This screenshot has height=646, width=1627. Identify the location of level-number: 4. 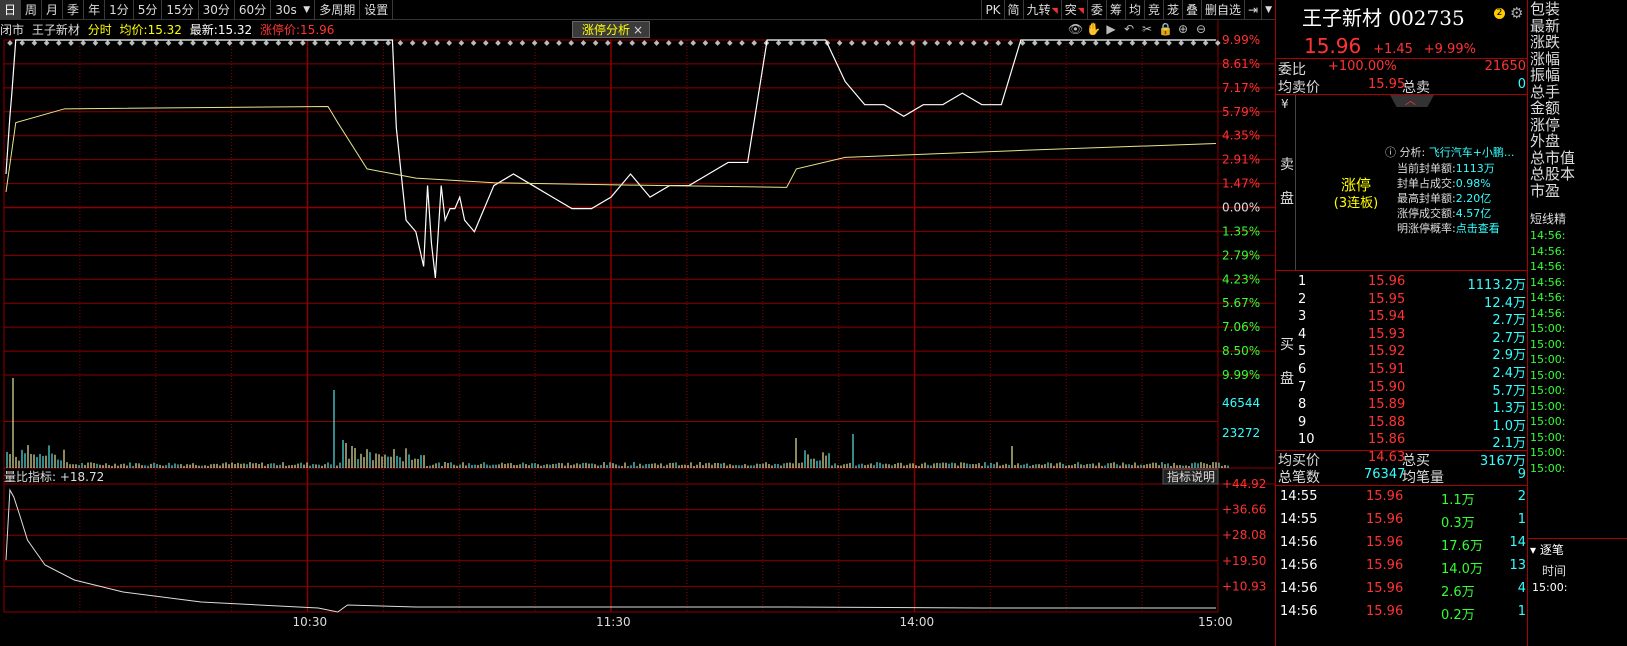
(1302, 334).